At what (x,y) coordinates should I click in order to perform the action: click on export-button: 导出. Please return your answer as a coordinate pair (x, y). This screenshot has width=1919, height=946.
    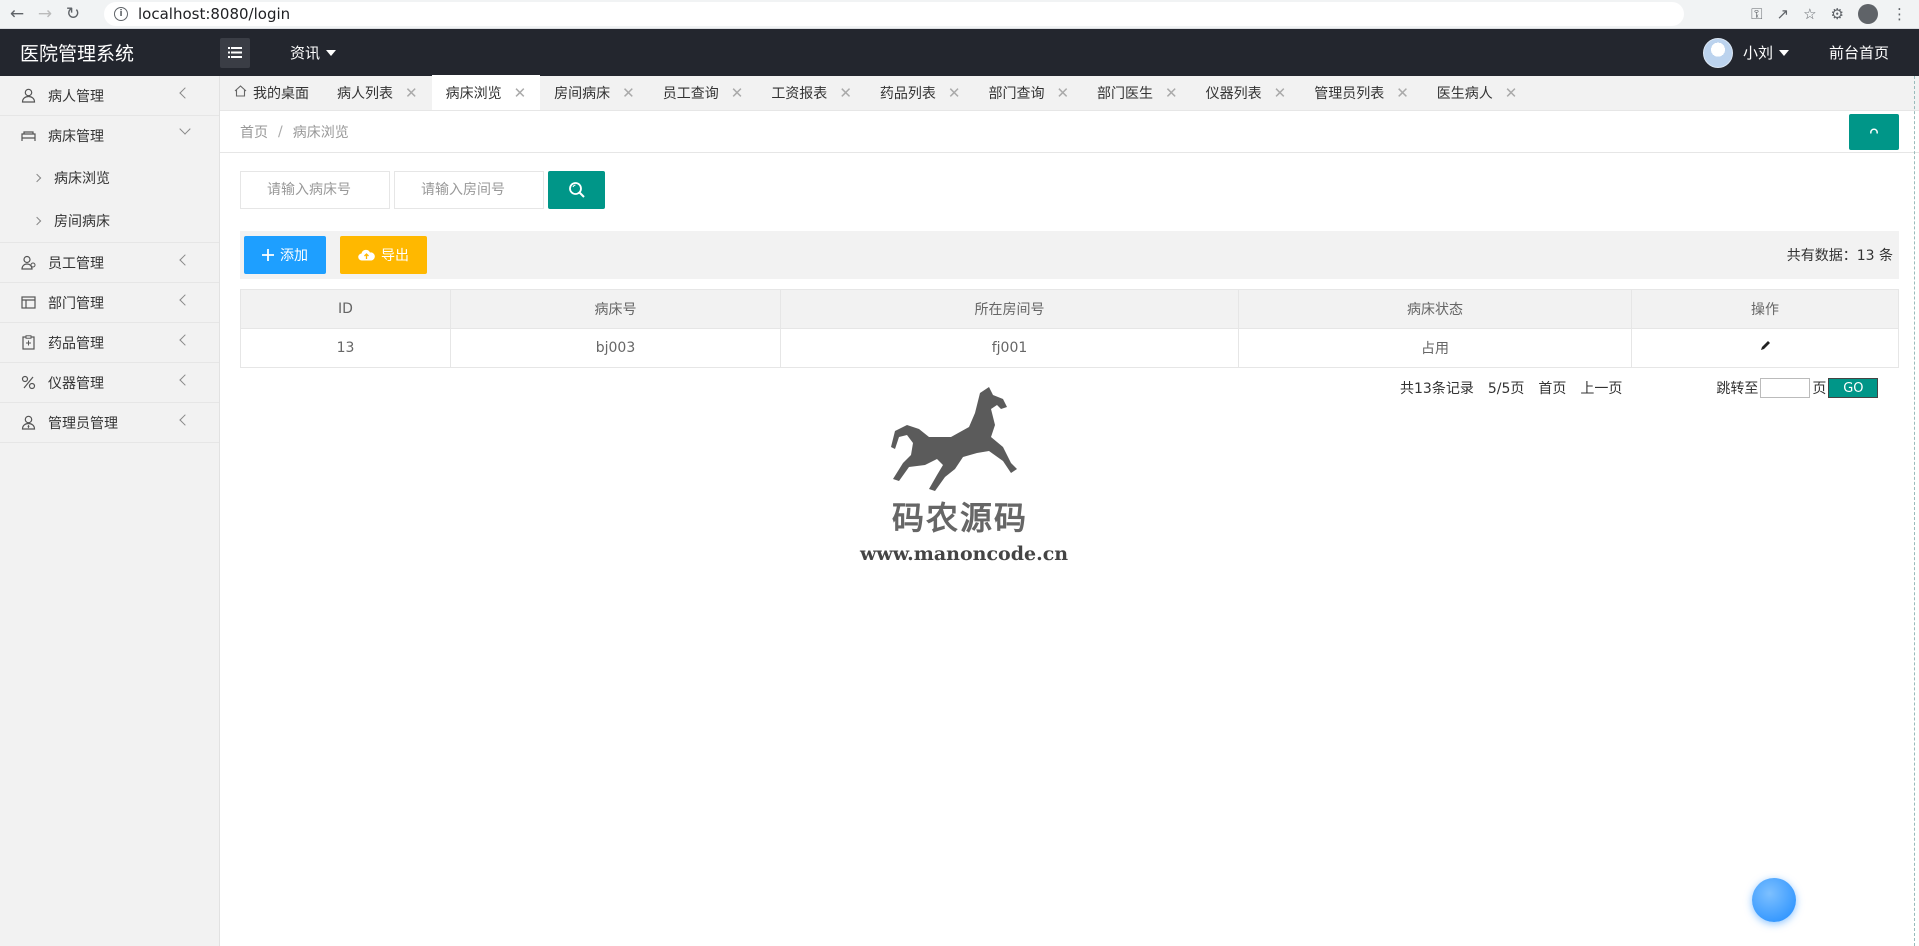
    Looking at the image, I should click on (383, 255).